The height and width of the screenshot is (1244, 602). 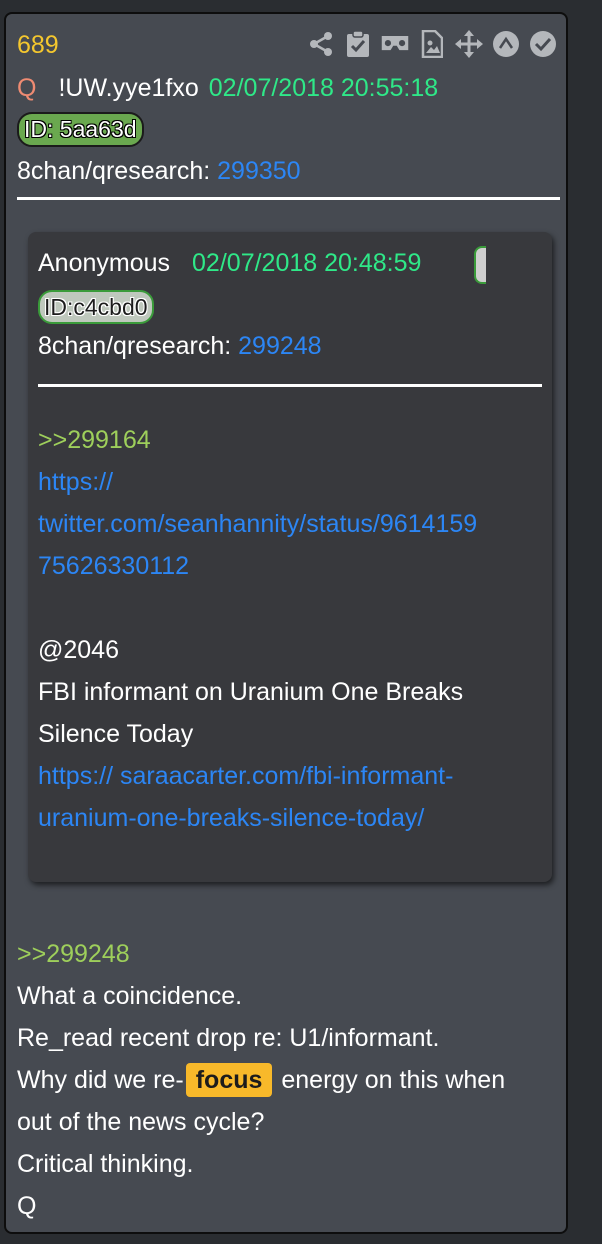 I want to click on quoted-id-badge-edge, so click(x=480, y=265).